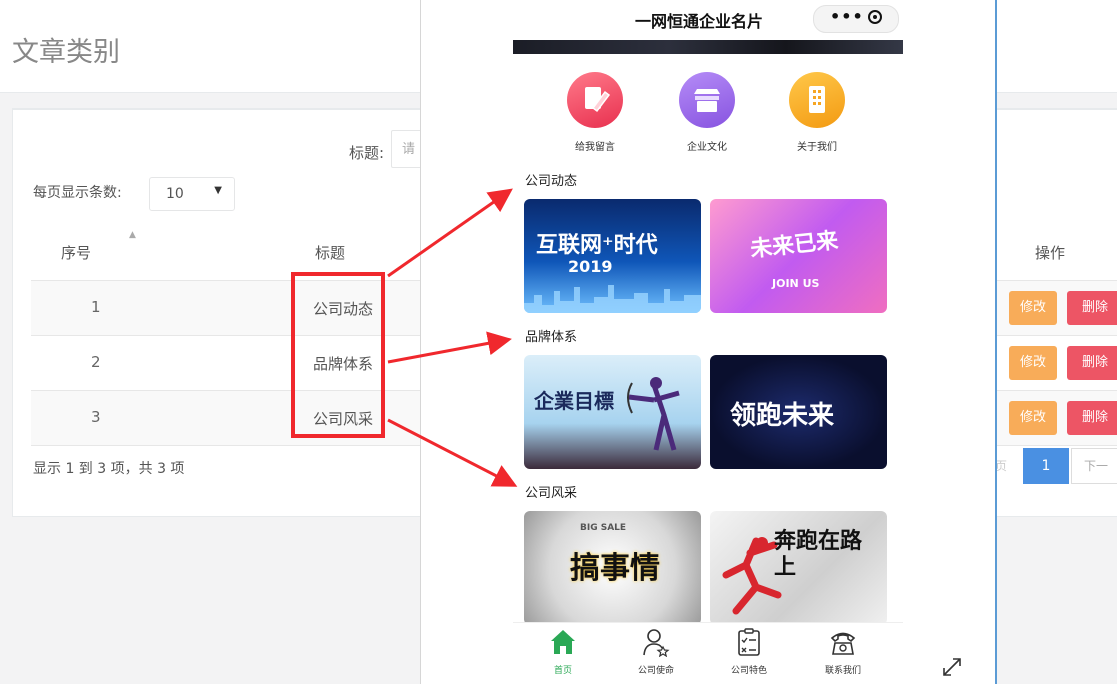  Describe the element at coordinates (450, 233) in the screenshot. I see `arrow-to-company-news` at that location.